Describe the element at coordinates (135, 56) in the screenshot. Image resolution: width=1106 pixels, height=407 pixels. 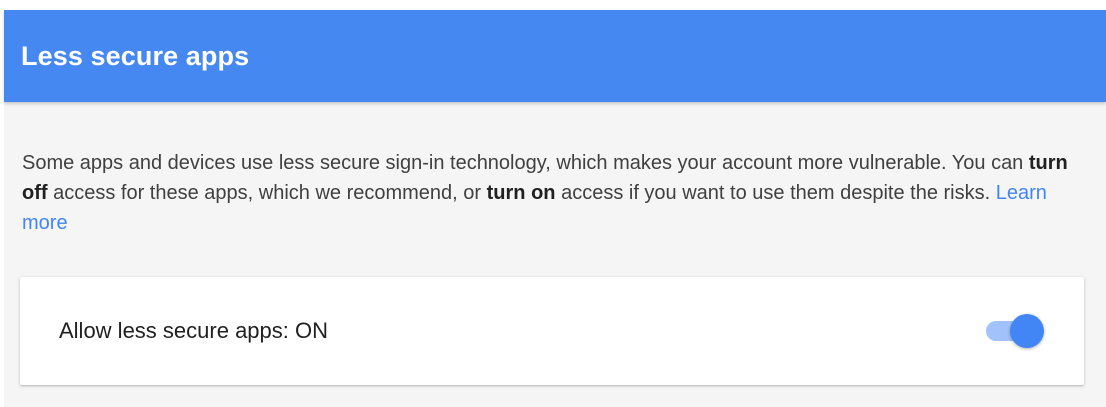
I see `page-title: Less secure apps` at that location.